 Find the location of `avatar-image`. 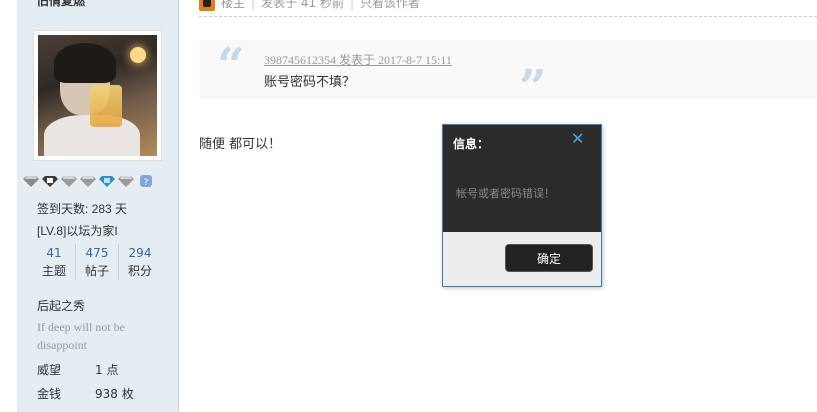

avatar-image is located at coordinates (97, 95).